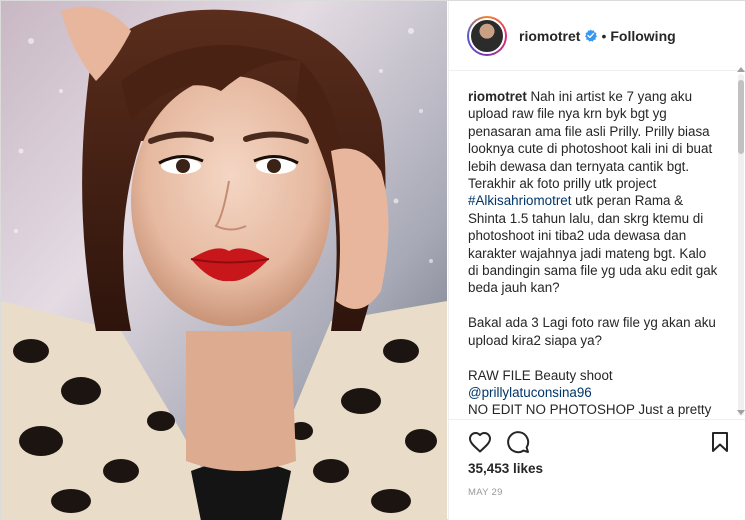  I want to click on scroll-down-arrow, so click(741, 412).